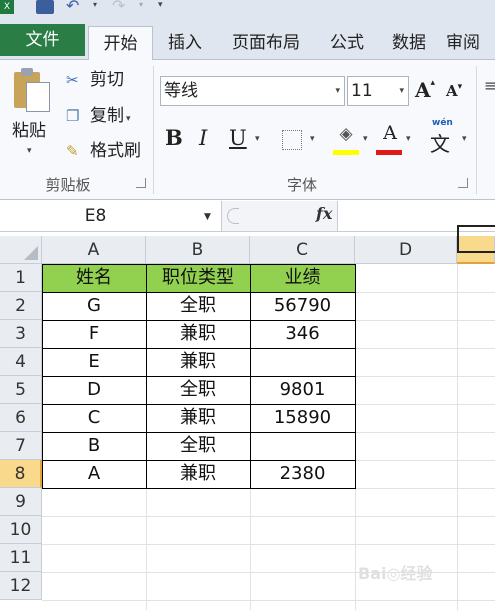 This screenshot has width=495, height=610. I want to click on copy-dropdown-icon: ▾, so click(128, 119).